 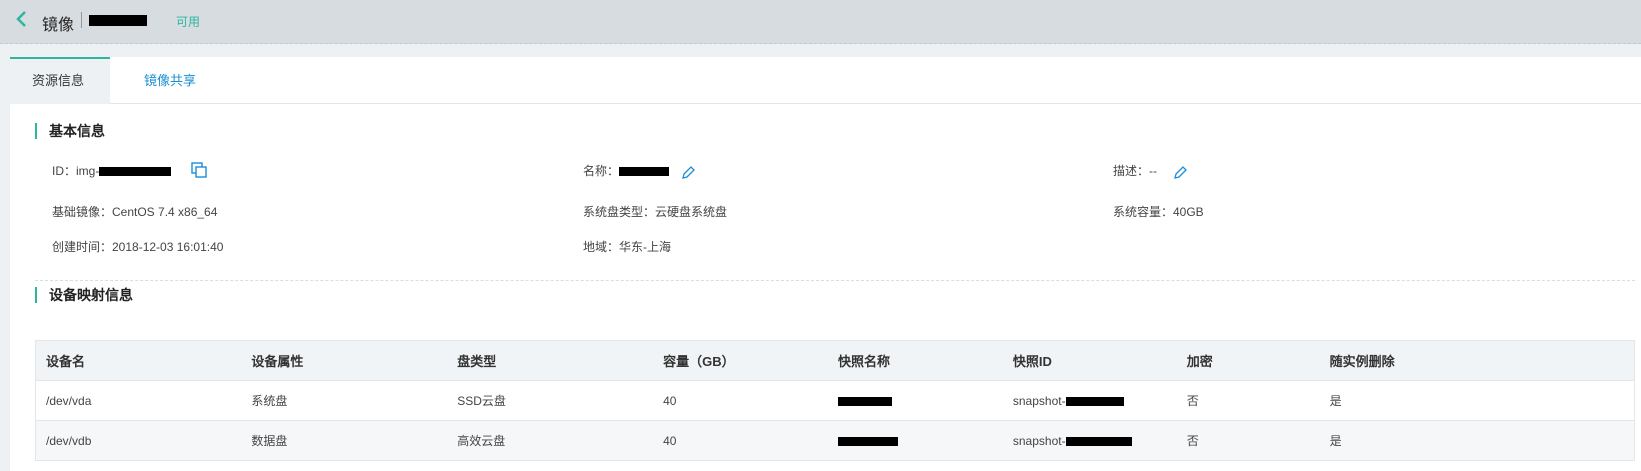 I want to click on column-header: 加密, so click(x=1248, y=360).